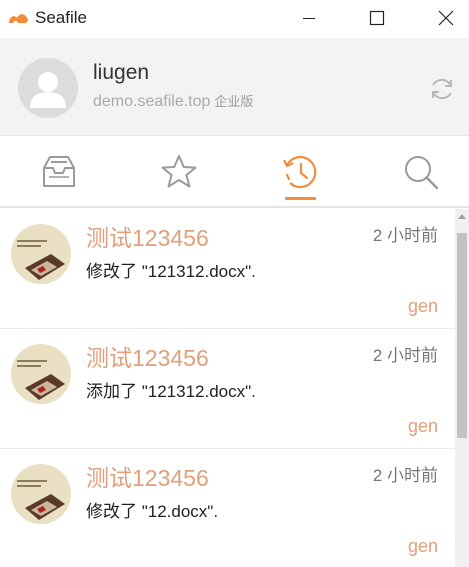 The height and width of the screenshot is (567, 469). I want to click on title-bar: Seafile, so click(234, 18).